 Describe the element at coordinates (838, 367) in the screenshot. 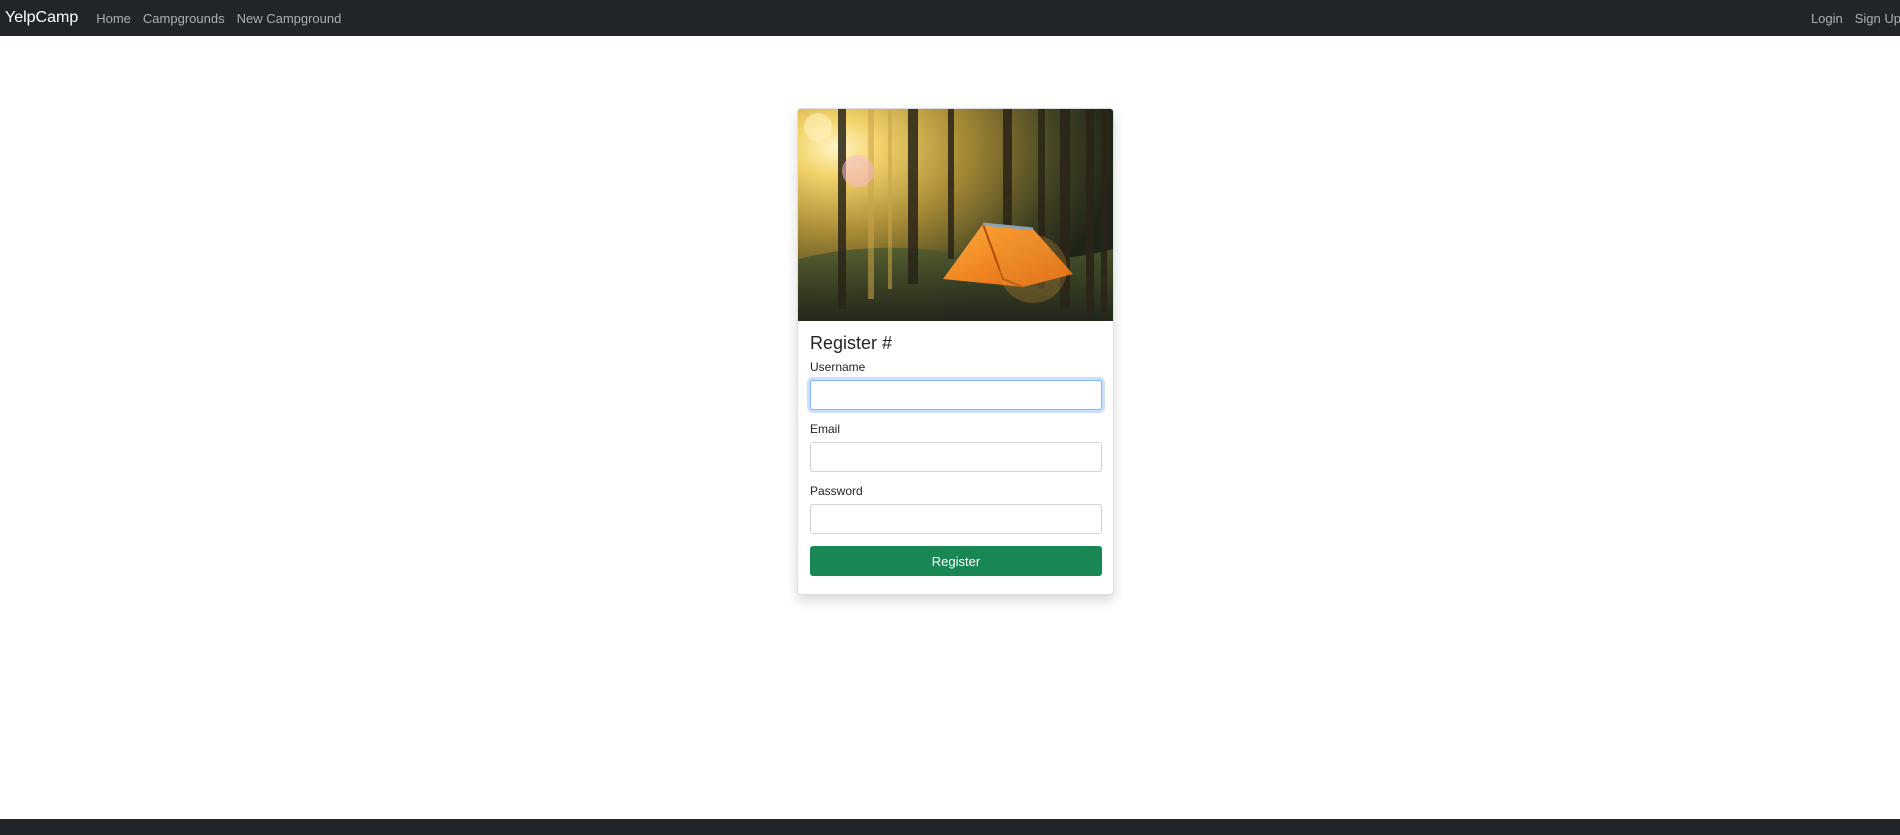

I see `username-label: Username` at that location.